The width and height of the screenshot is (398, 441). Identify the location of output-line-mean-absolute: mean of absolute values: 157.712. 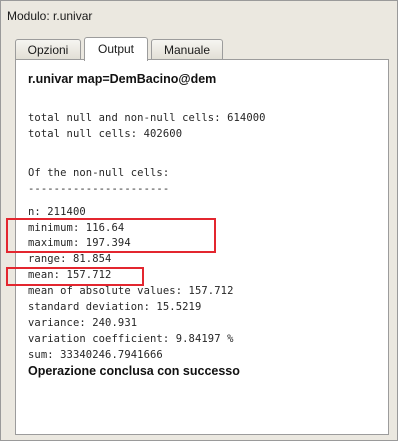
(131, 291).